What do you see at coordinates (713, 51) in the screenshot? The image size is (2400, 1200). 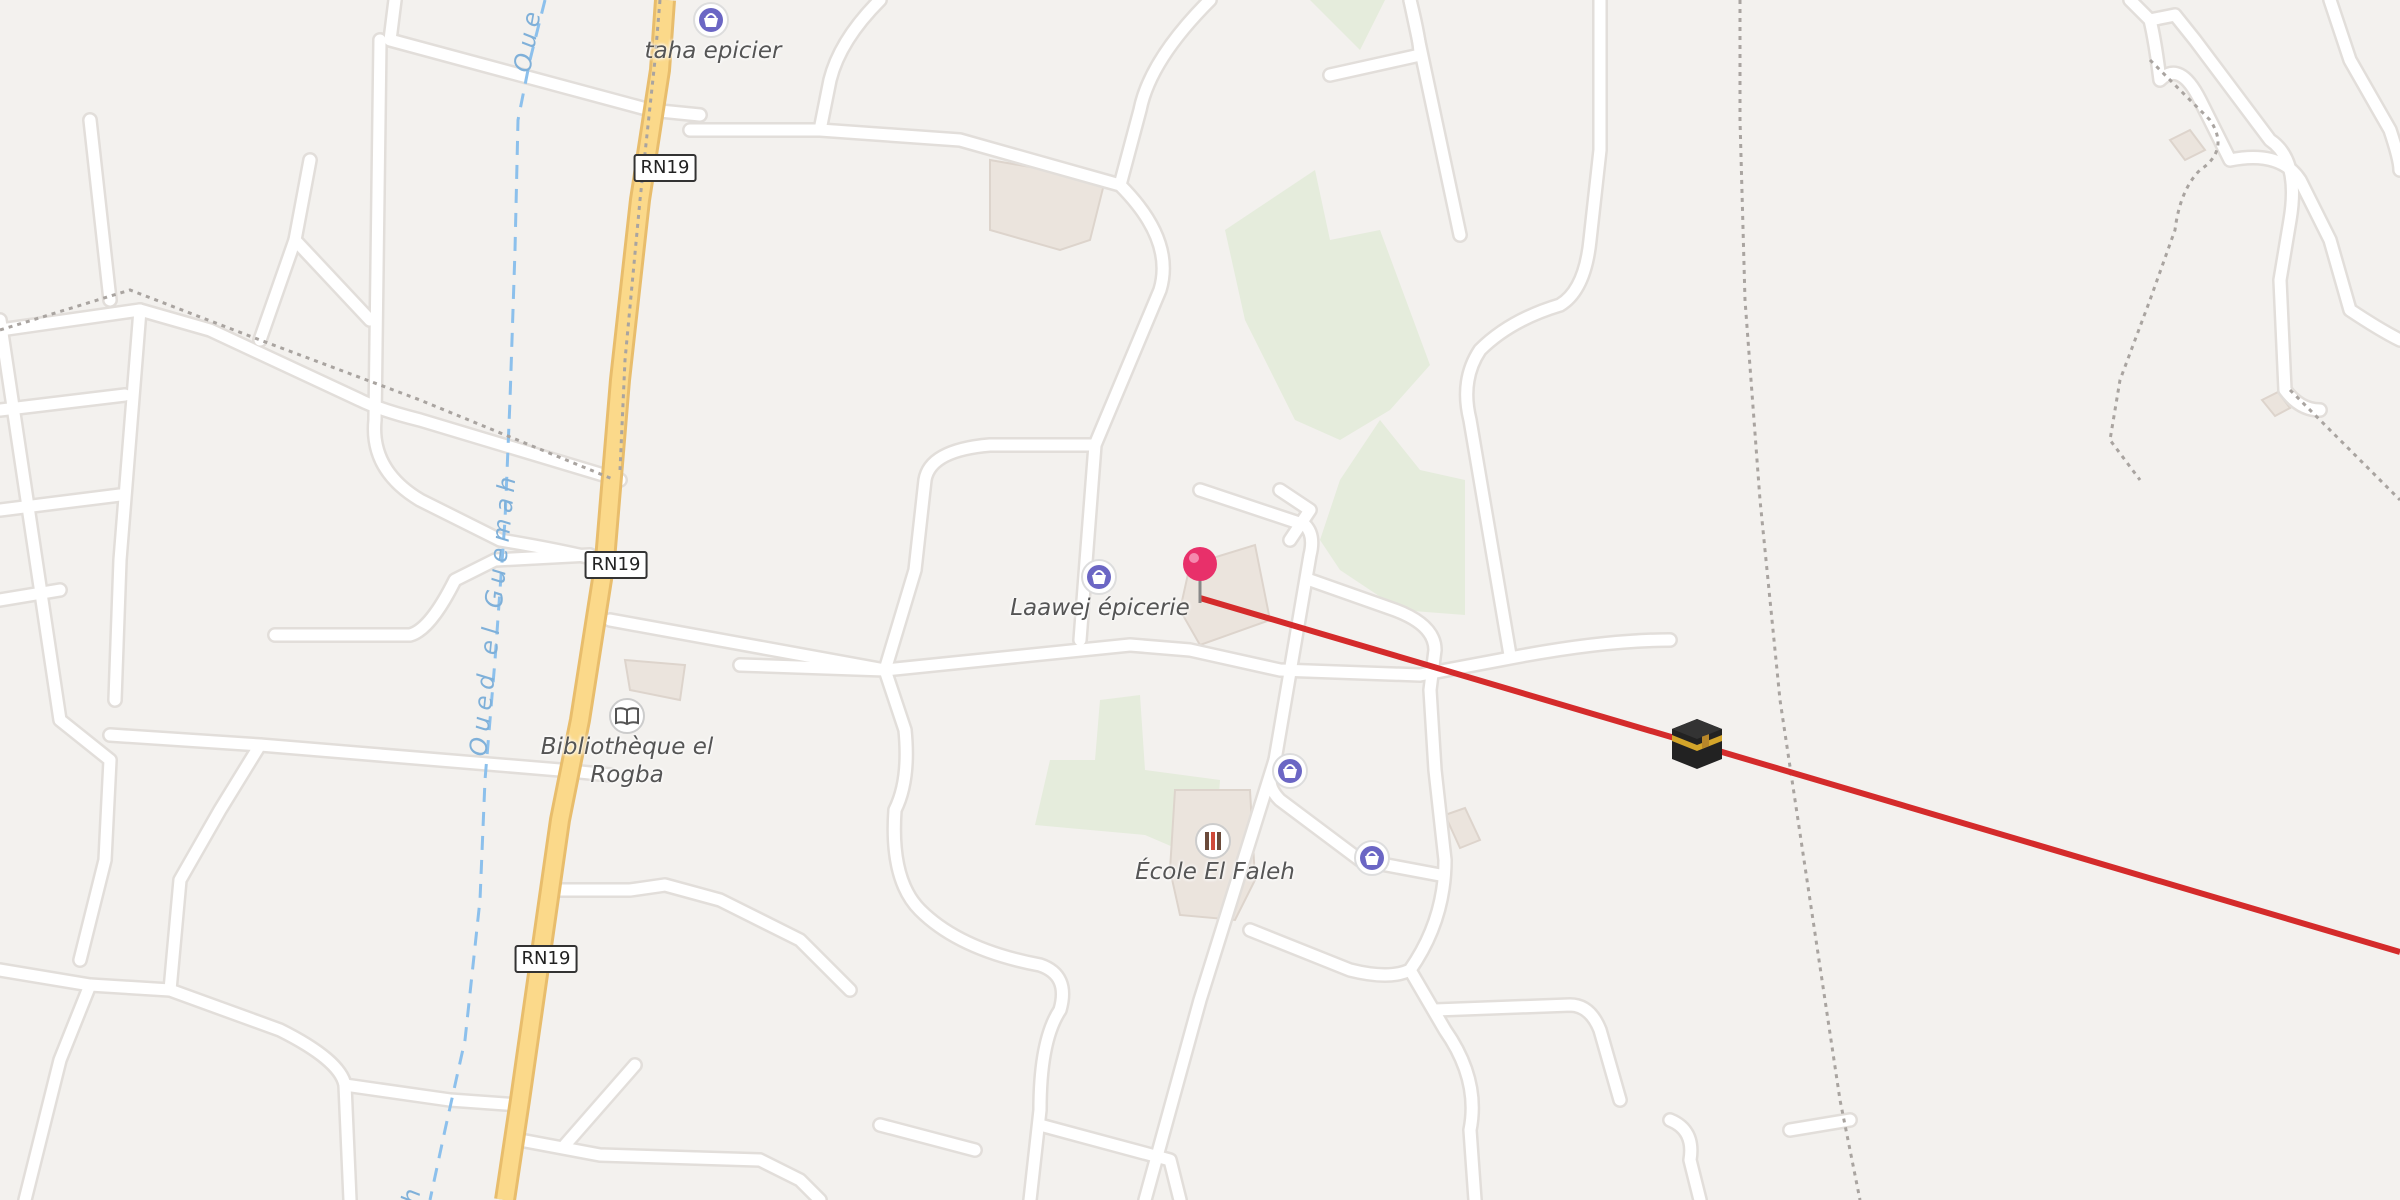 I see `poi-label-taha-epicier: taha epicier` at bounding box center [713, 51].